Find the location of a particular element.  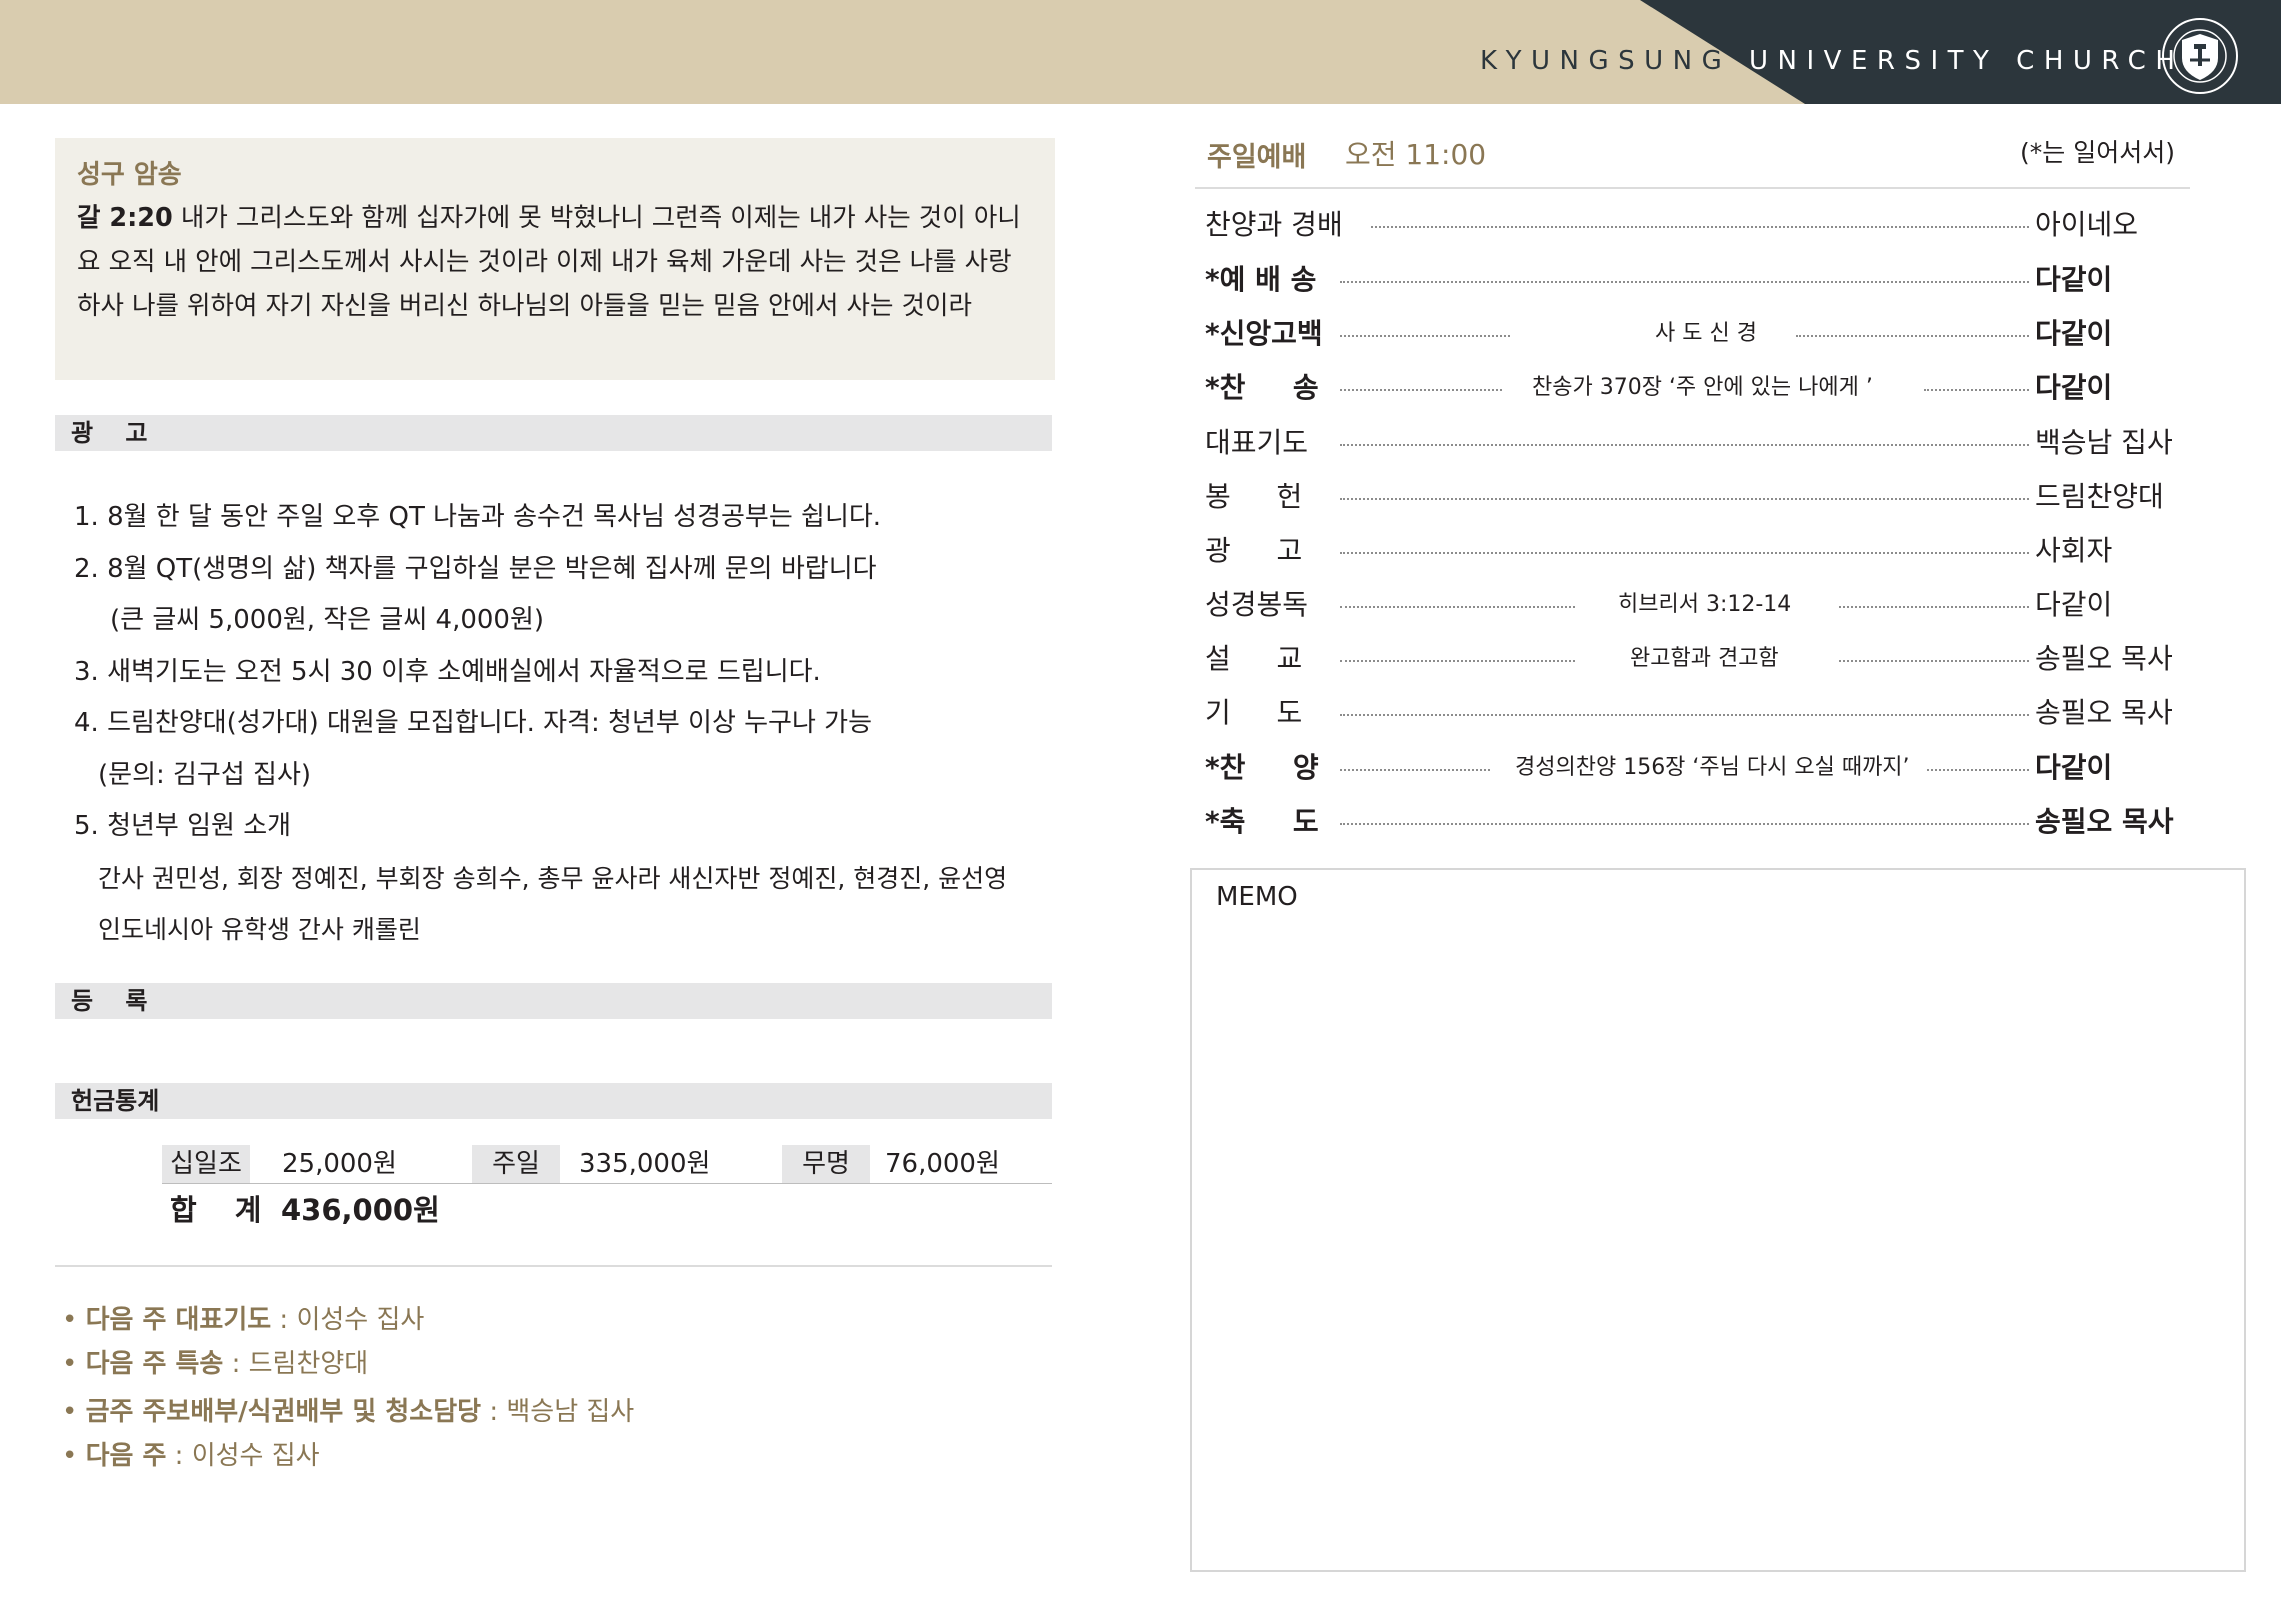

verse-reference: 갈 2:20 is located at coordinates (125, 218).